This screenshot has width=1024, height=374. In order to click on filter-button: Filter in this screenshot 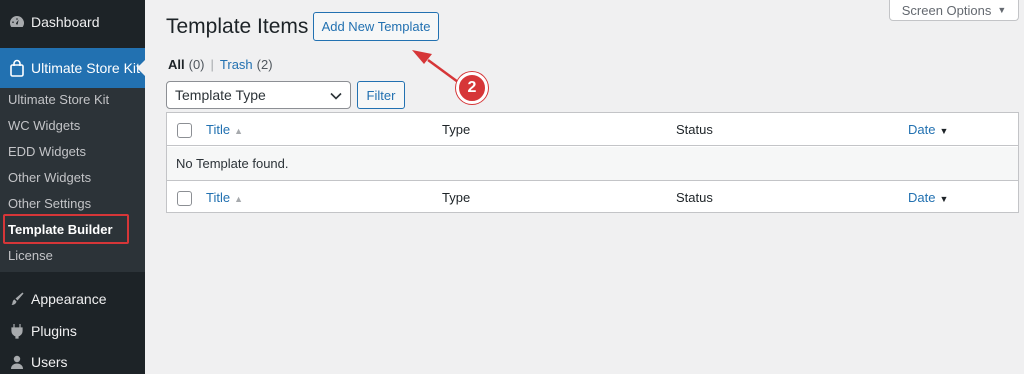, I will do `click(381, 95)`.